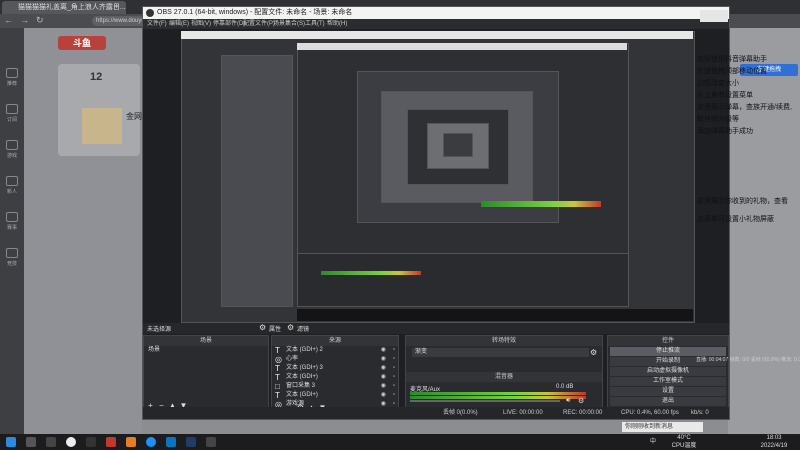  I want to click on source-label: 窗口采集 3, so click(301, 386).